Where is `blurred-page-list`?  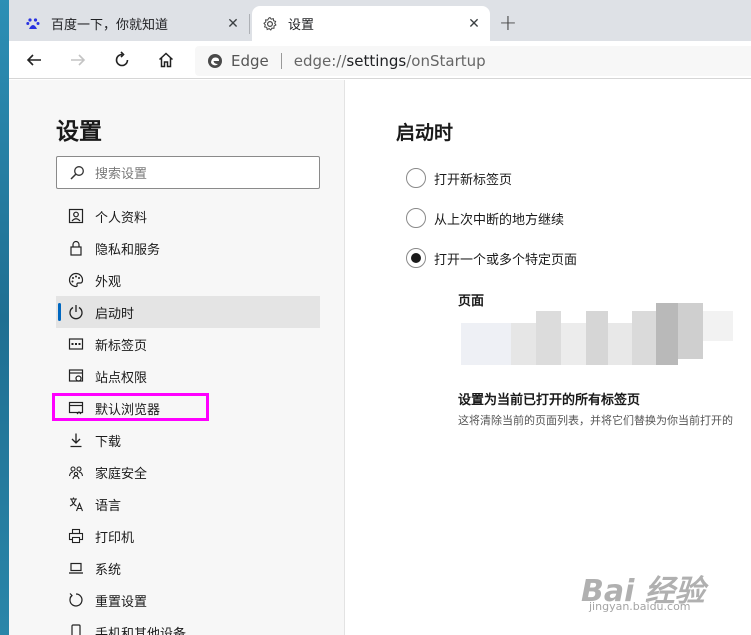
blurred-page-list is located at coordinates (606, 334).